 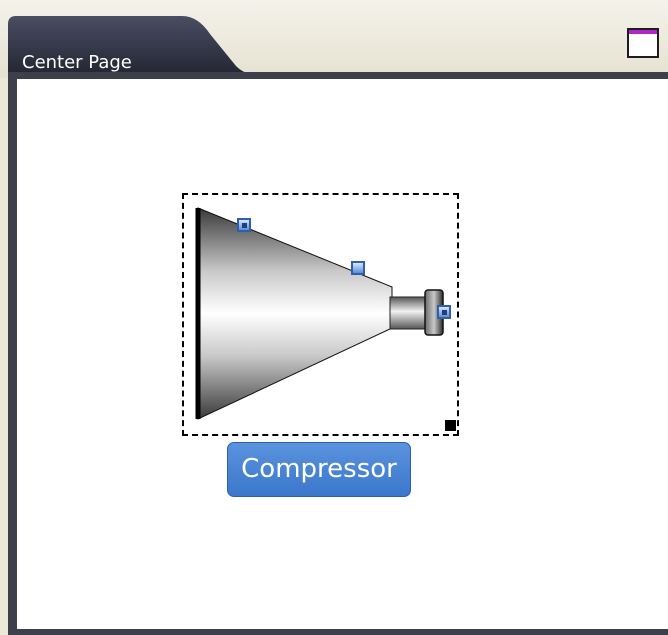 I want to click on maximize-icon, so click(x=643, y=43).